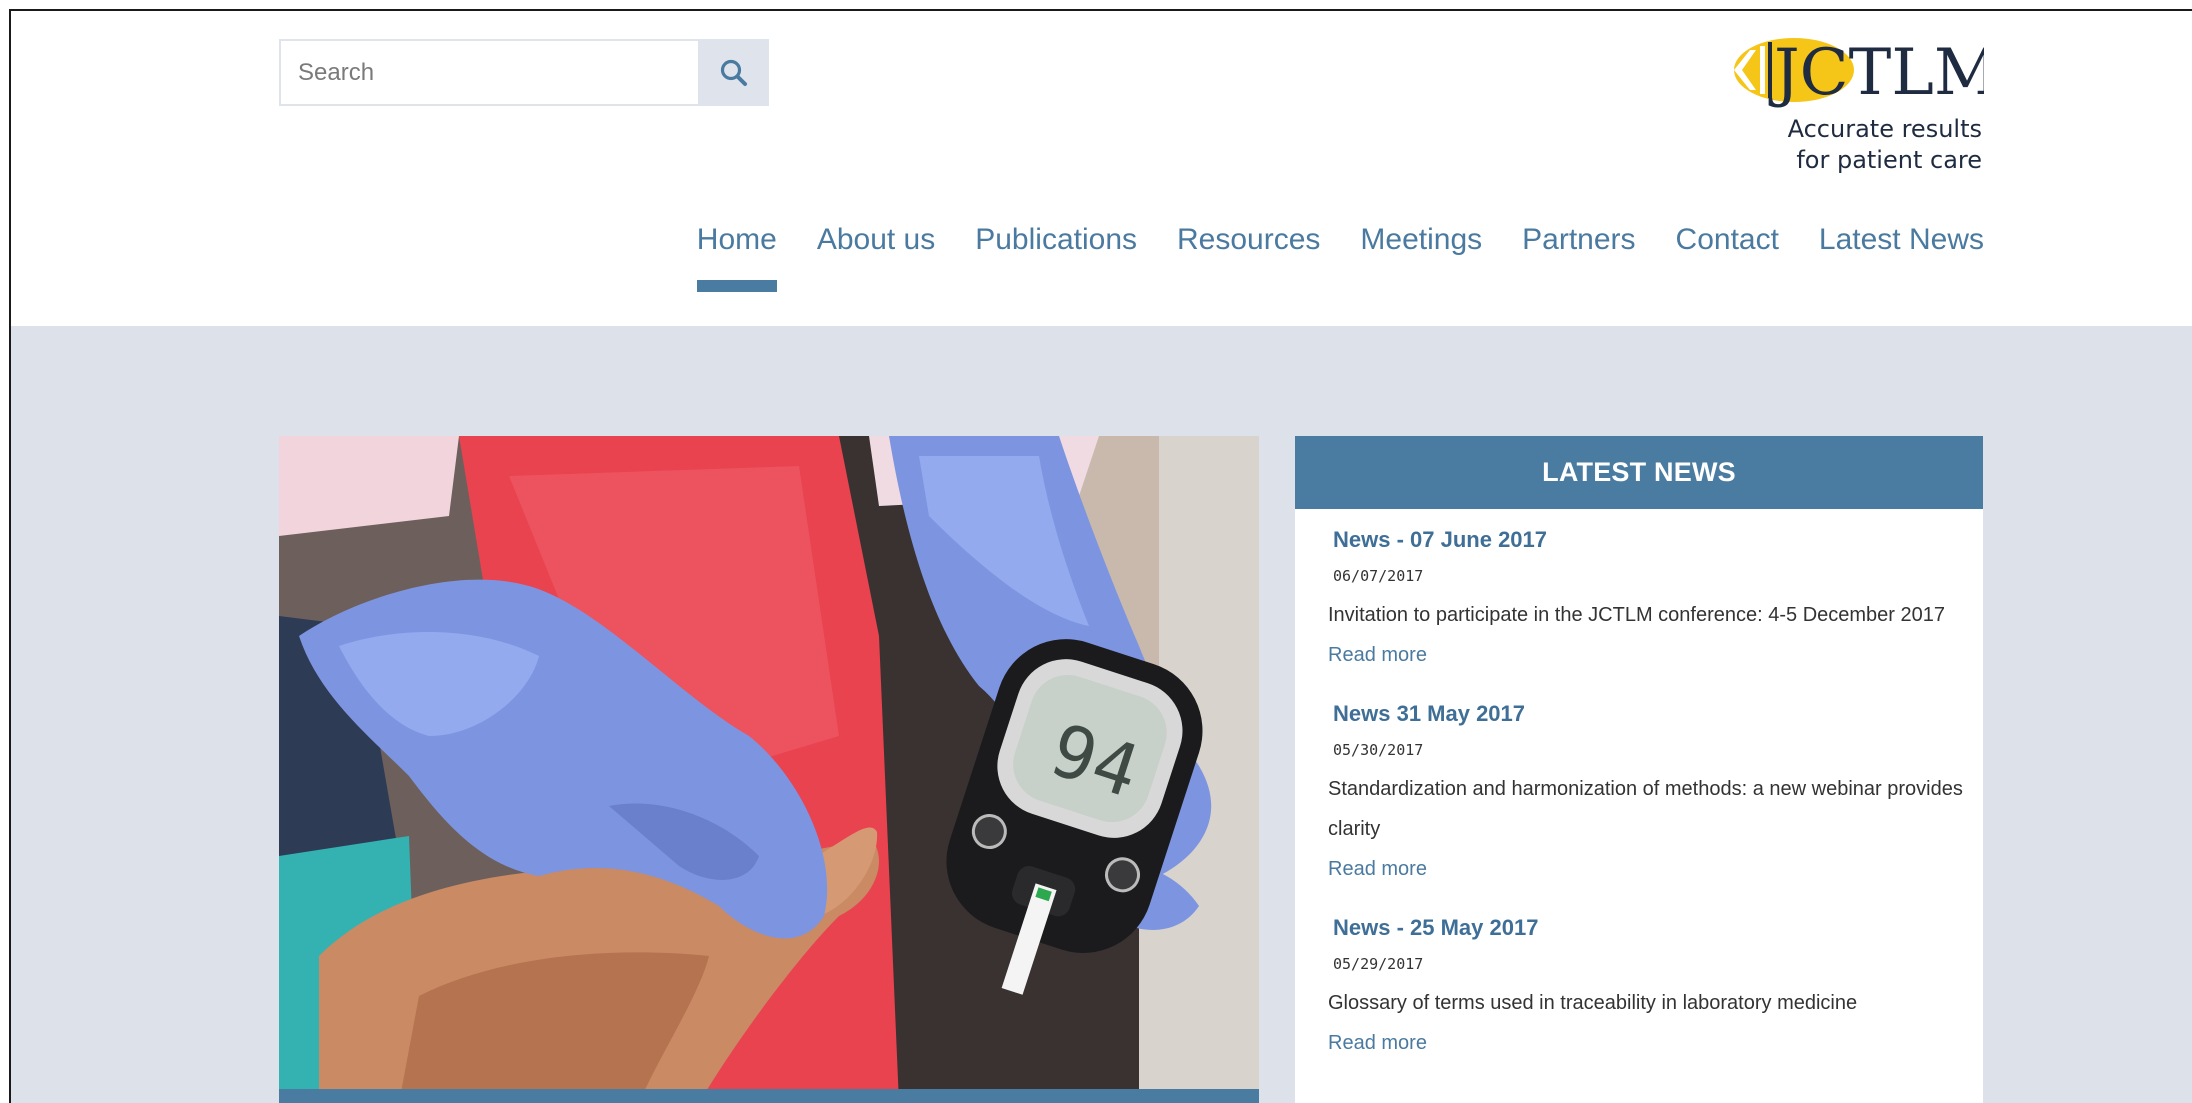 The width and height of the screenshot is (2192, 1103). I want to click on hero-caption-bar, so click(769, 1096).